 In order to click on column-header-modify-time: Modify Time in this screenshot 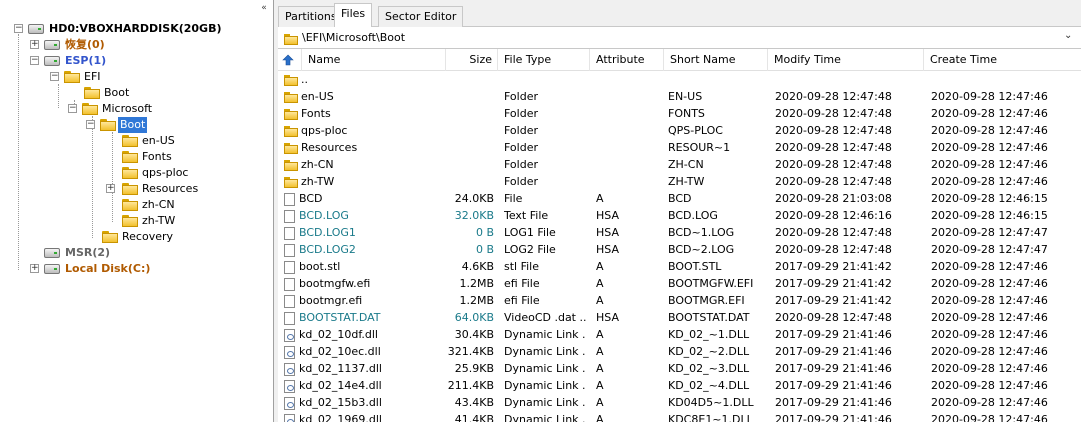, I will do `click(846, 60)`.